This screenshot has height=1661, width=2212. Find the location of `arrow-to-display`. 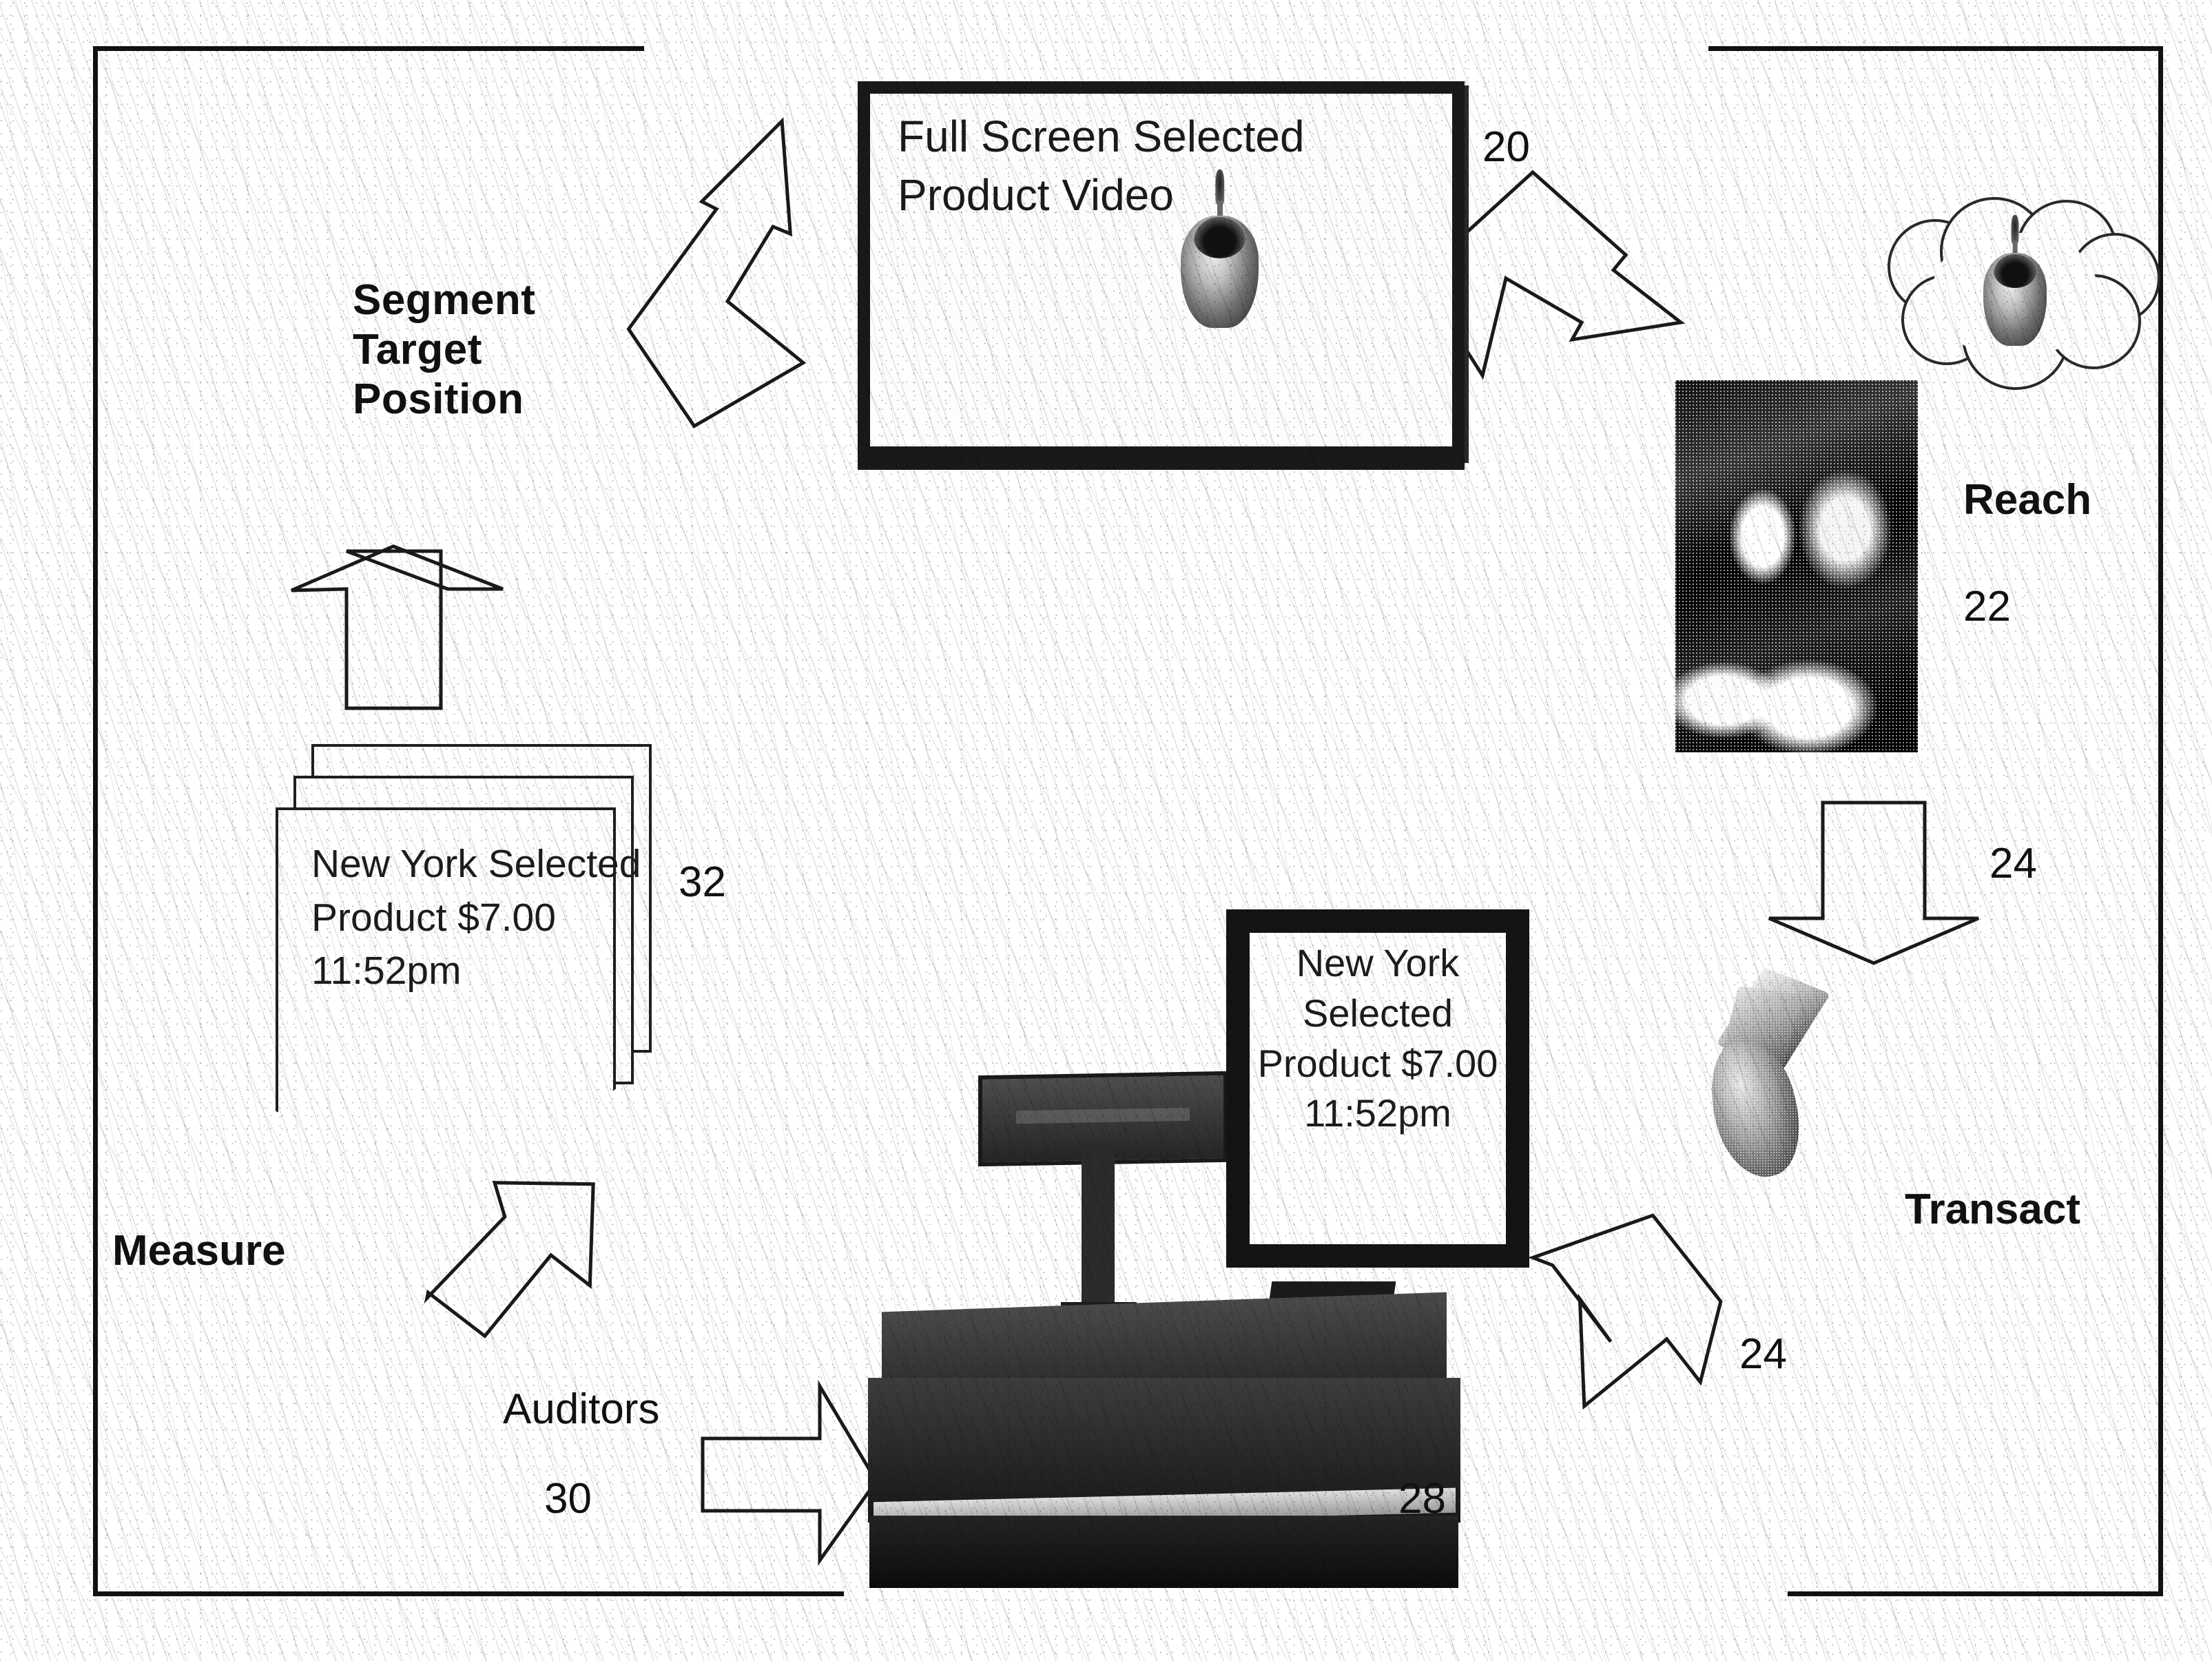

arrow-to-display is located at coordinates (717, 273).